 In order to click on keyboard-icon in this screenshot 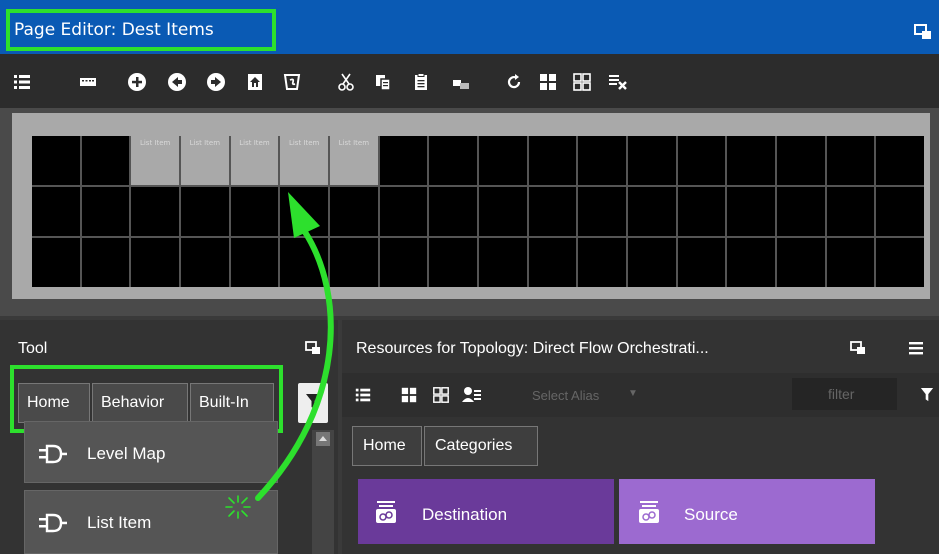, I will do `click(88, 82)`.